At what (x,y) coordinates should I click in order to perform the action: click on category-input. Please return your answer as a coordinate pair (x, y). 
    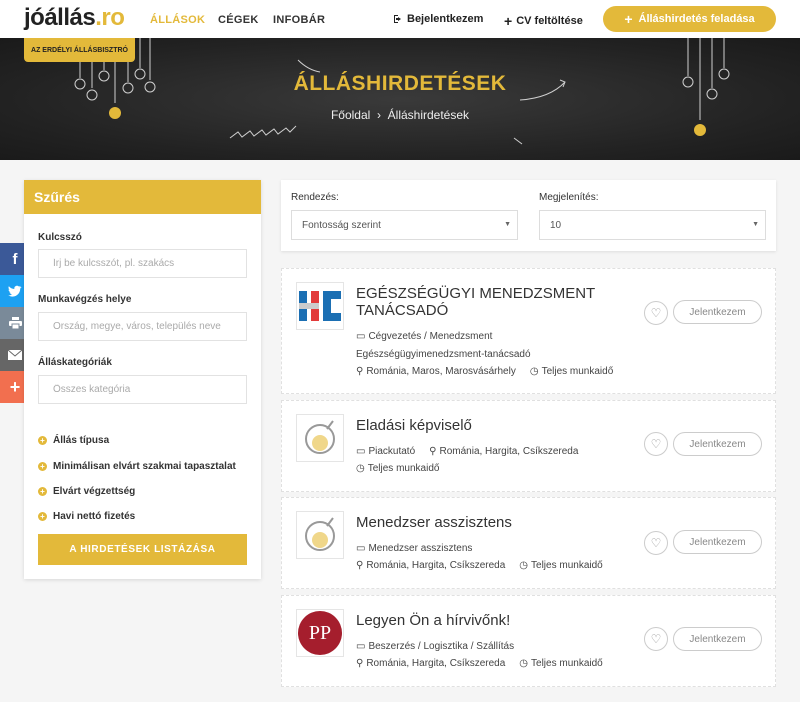
    Looking at the image, I should click on (142, 389).